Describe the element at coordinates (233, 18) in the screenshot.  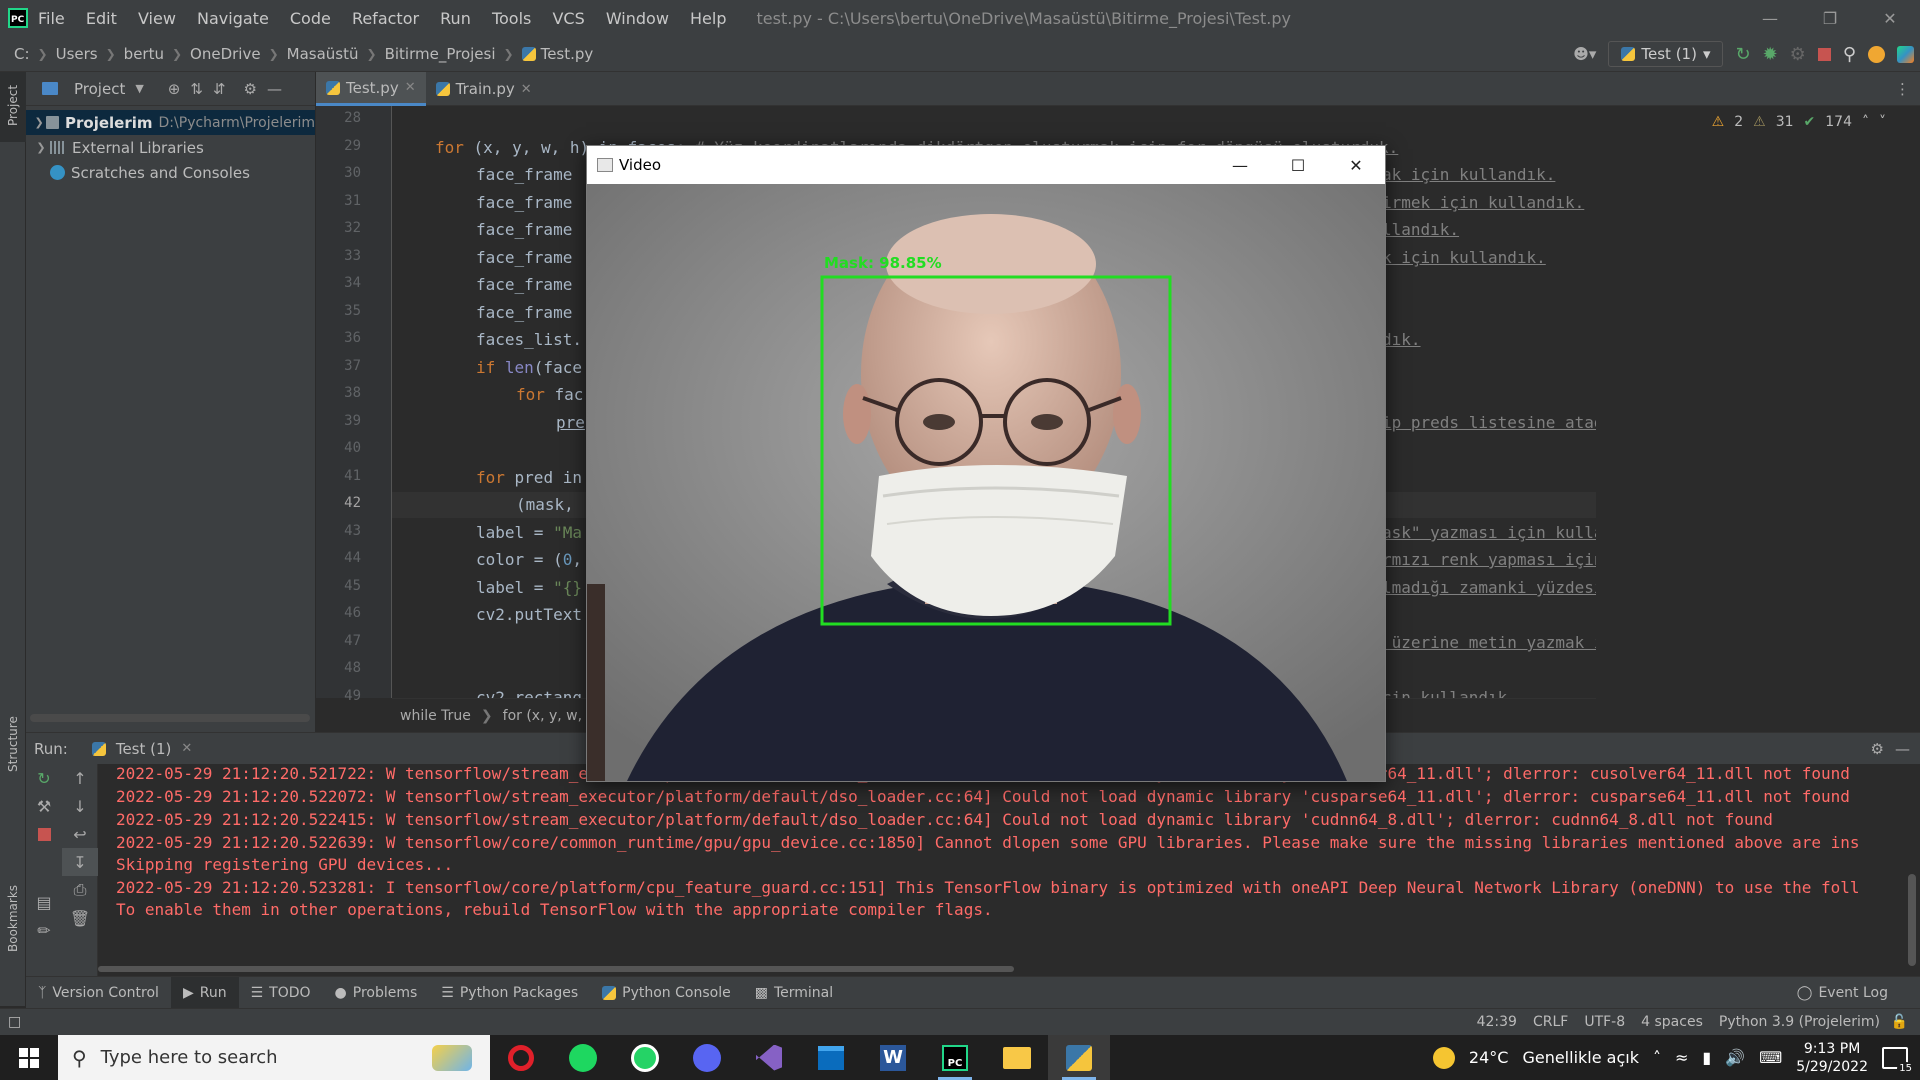
I see `menu-navigate: Navigate` at that location.